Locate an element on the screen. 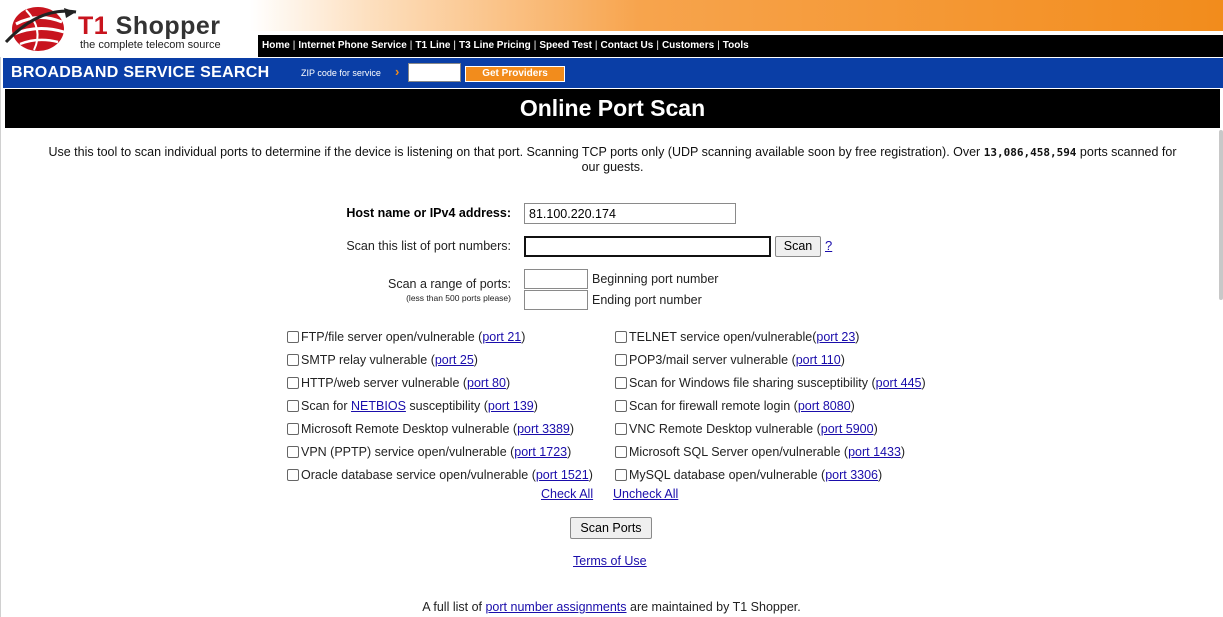  host-label: Host name or IPv4 address: is located at coordinates (428, 213).